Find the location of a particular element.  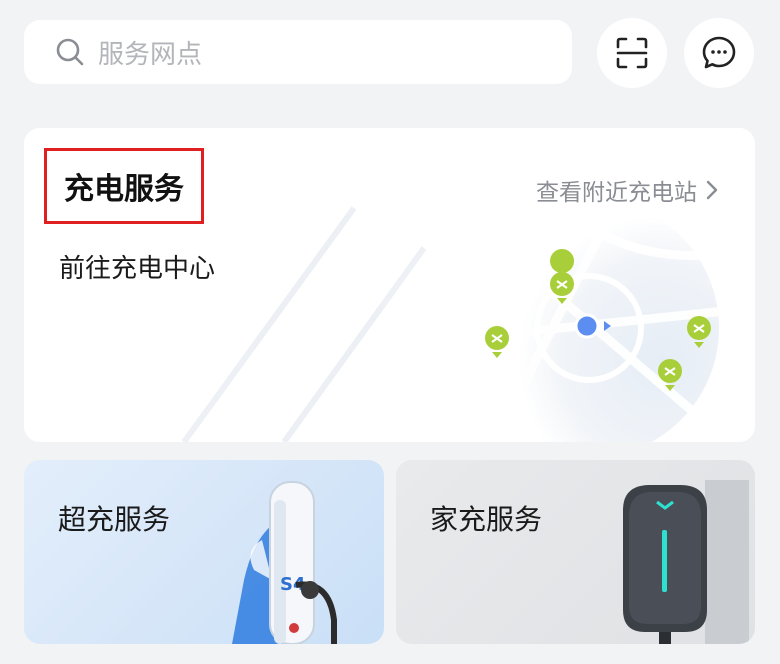

search-input: 服务网点 is located at coordinates (298, 52).